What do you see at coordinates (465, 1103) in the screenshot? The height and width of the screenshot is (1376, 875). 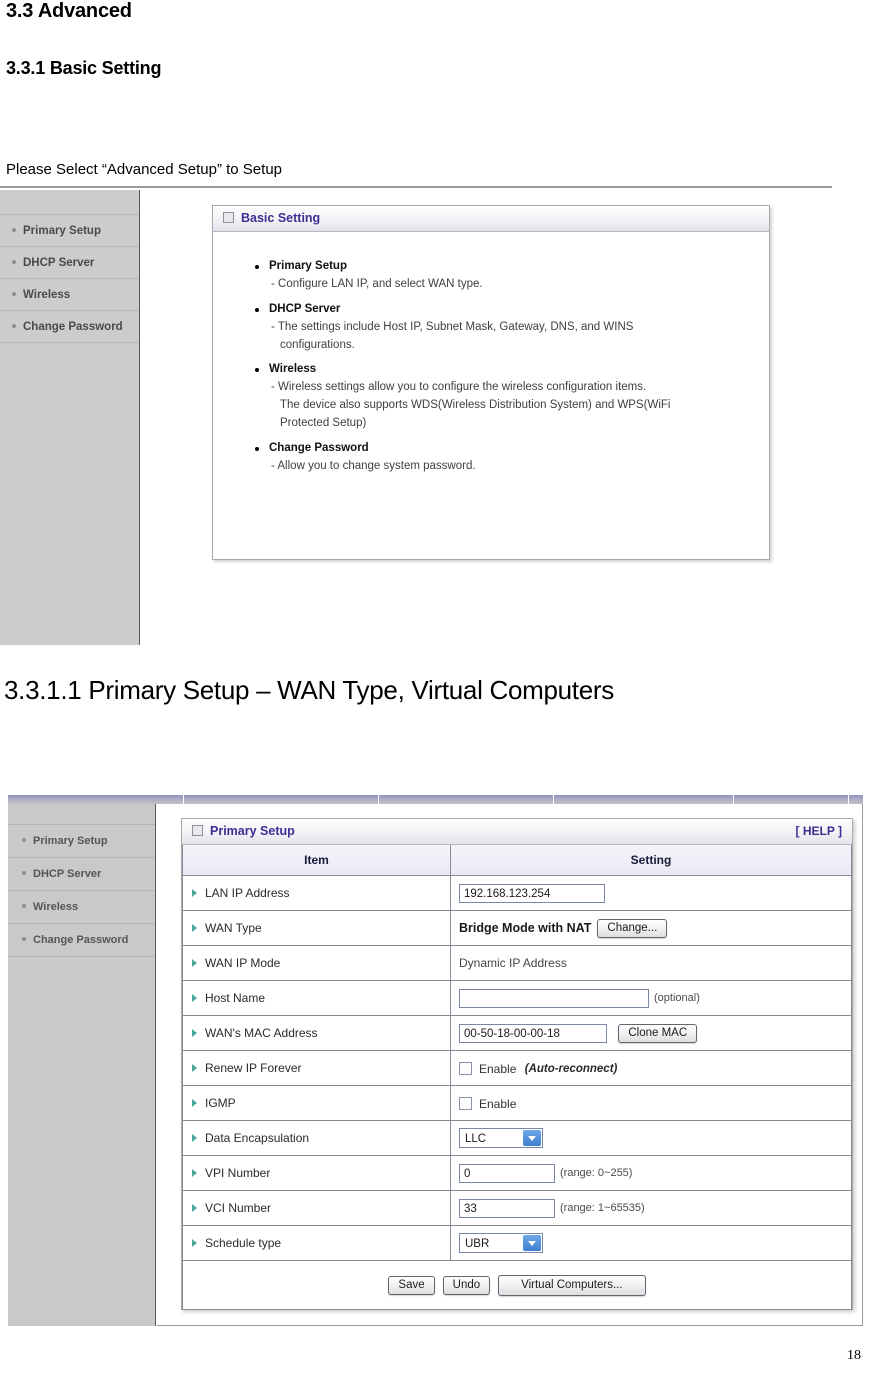 I see `igmp-checkbox` at bounding box center [465, 1103].